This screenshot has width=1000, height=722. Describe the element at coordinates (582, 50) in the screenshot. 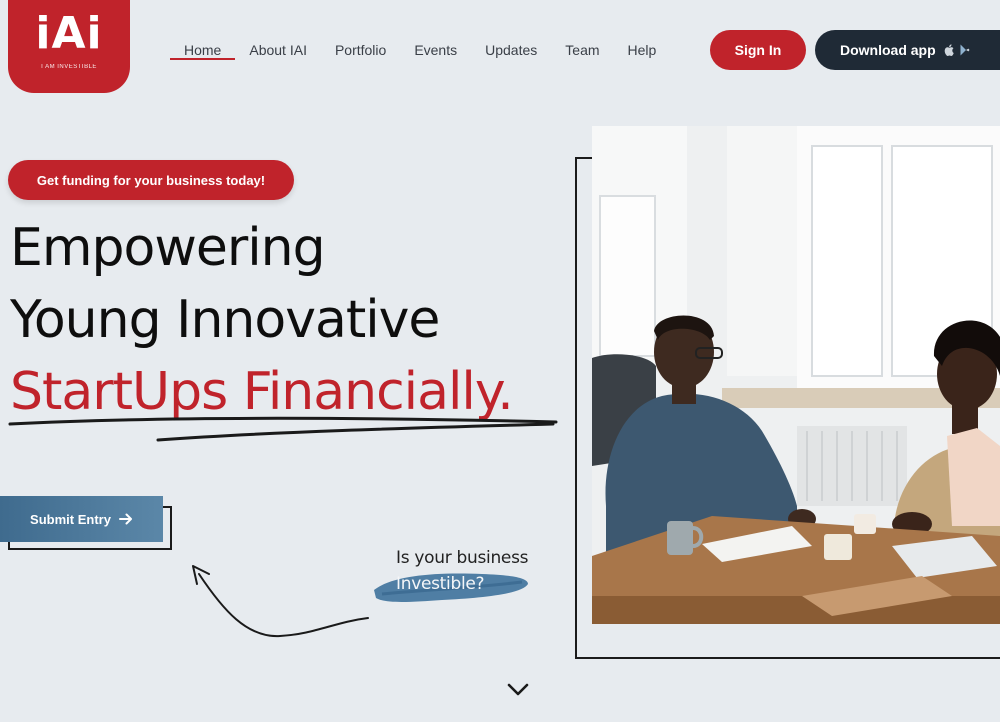

I see `nav-team: Team` at that location.